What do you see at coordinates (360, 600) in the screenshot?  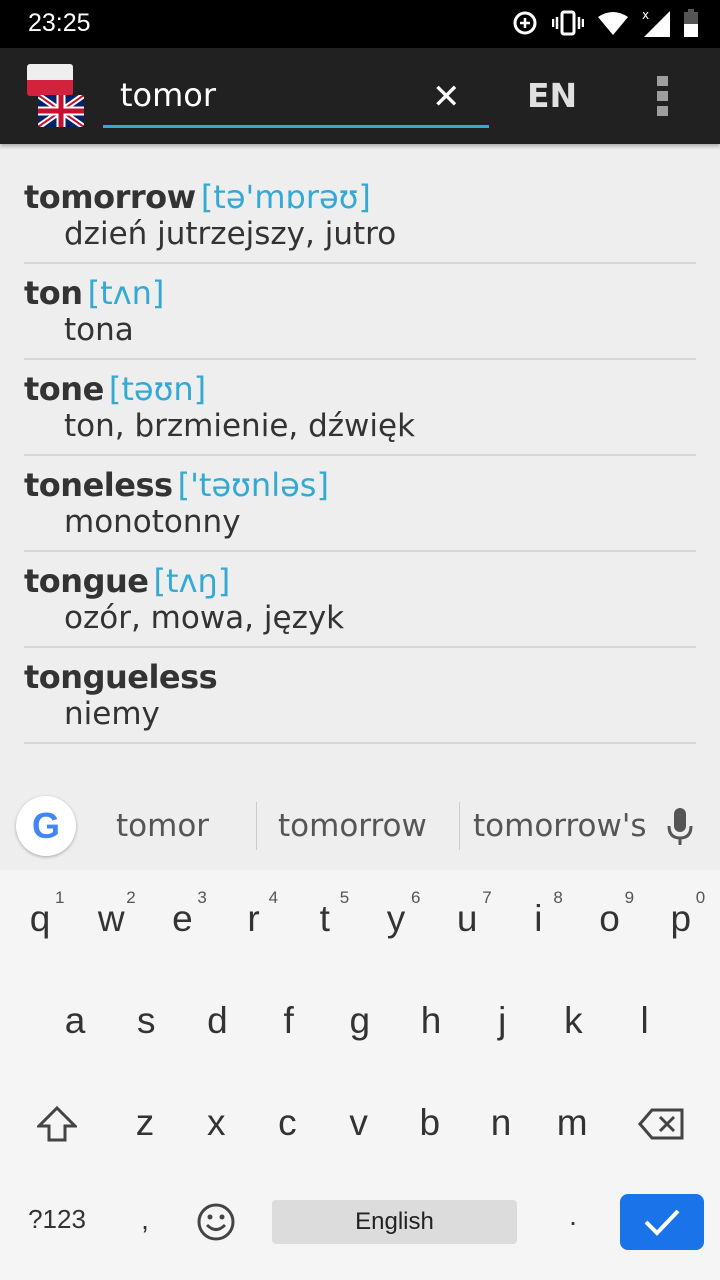 I see `list-item: tongue [tʌŋ] ozór, mowa, język` at bounding box center [360, 600].